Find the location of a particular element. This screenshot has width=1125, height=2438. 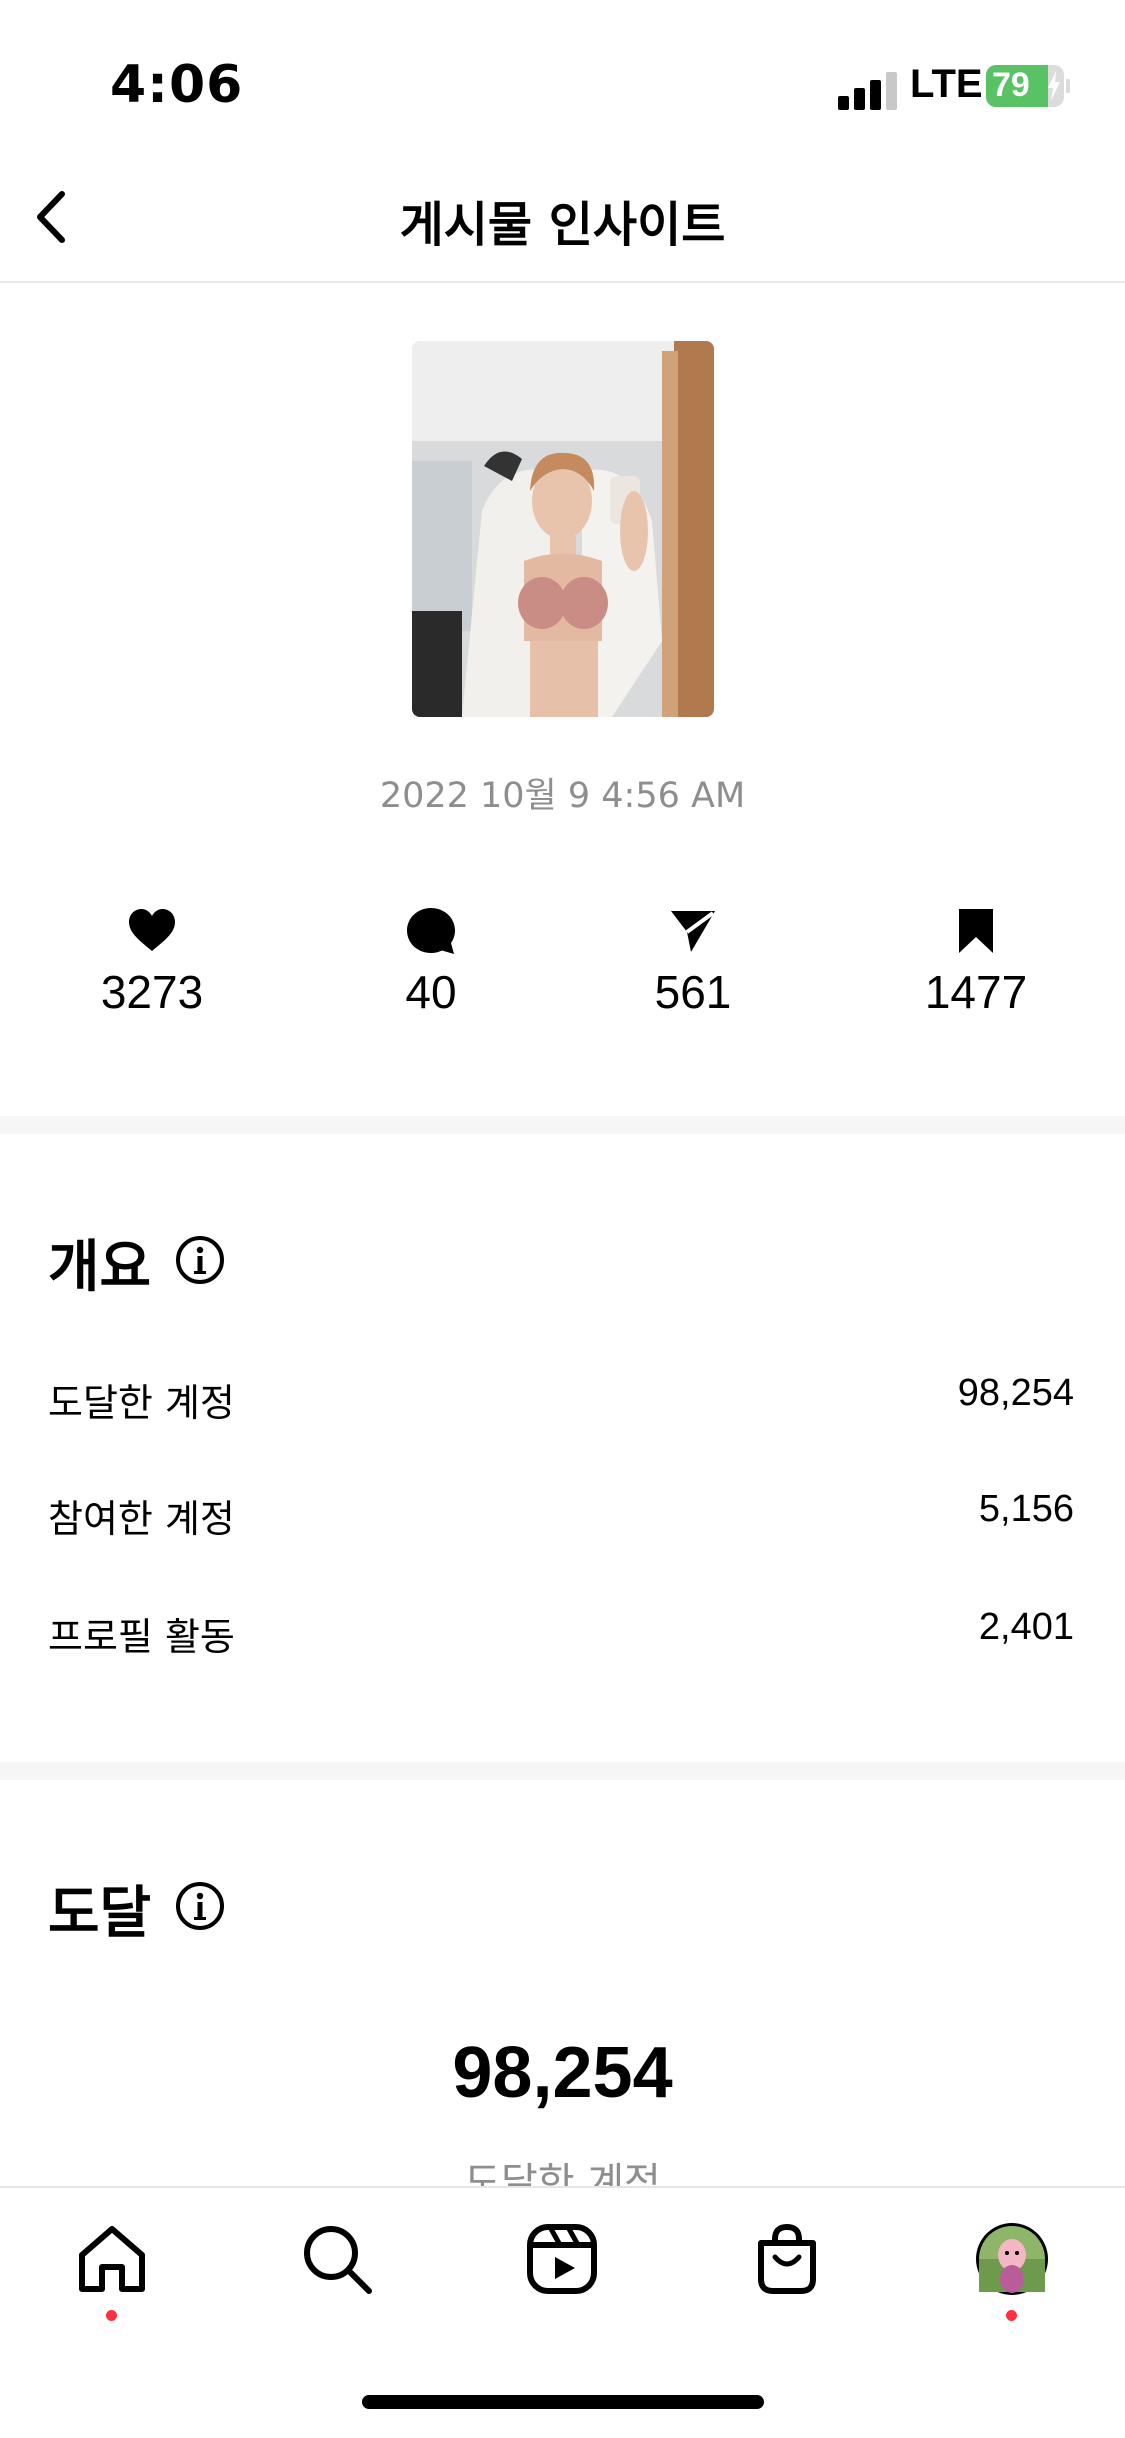

home-indicator is located at coordinates (563, 2402).